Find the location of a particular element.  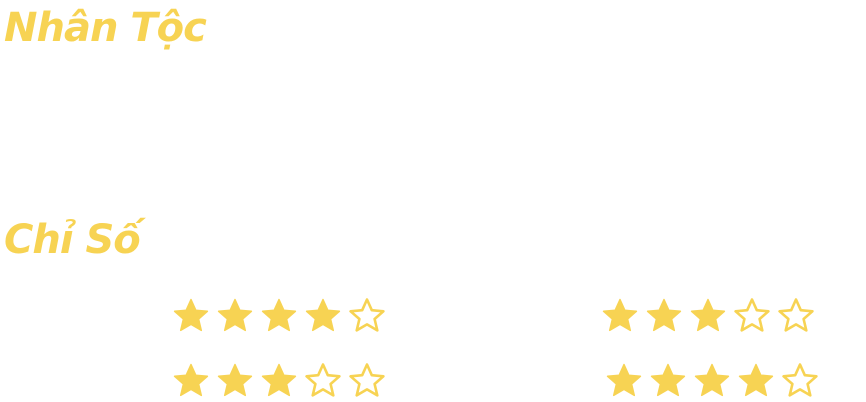

race-heading: Nhân Tộc is located at coordinates (105, 28).